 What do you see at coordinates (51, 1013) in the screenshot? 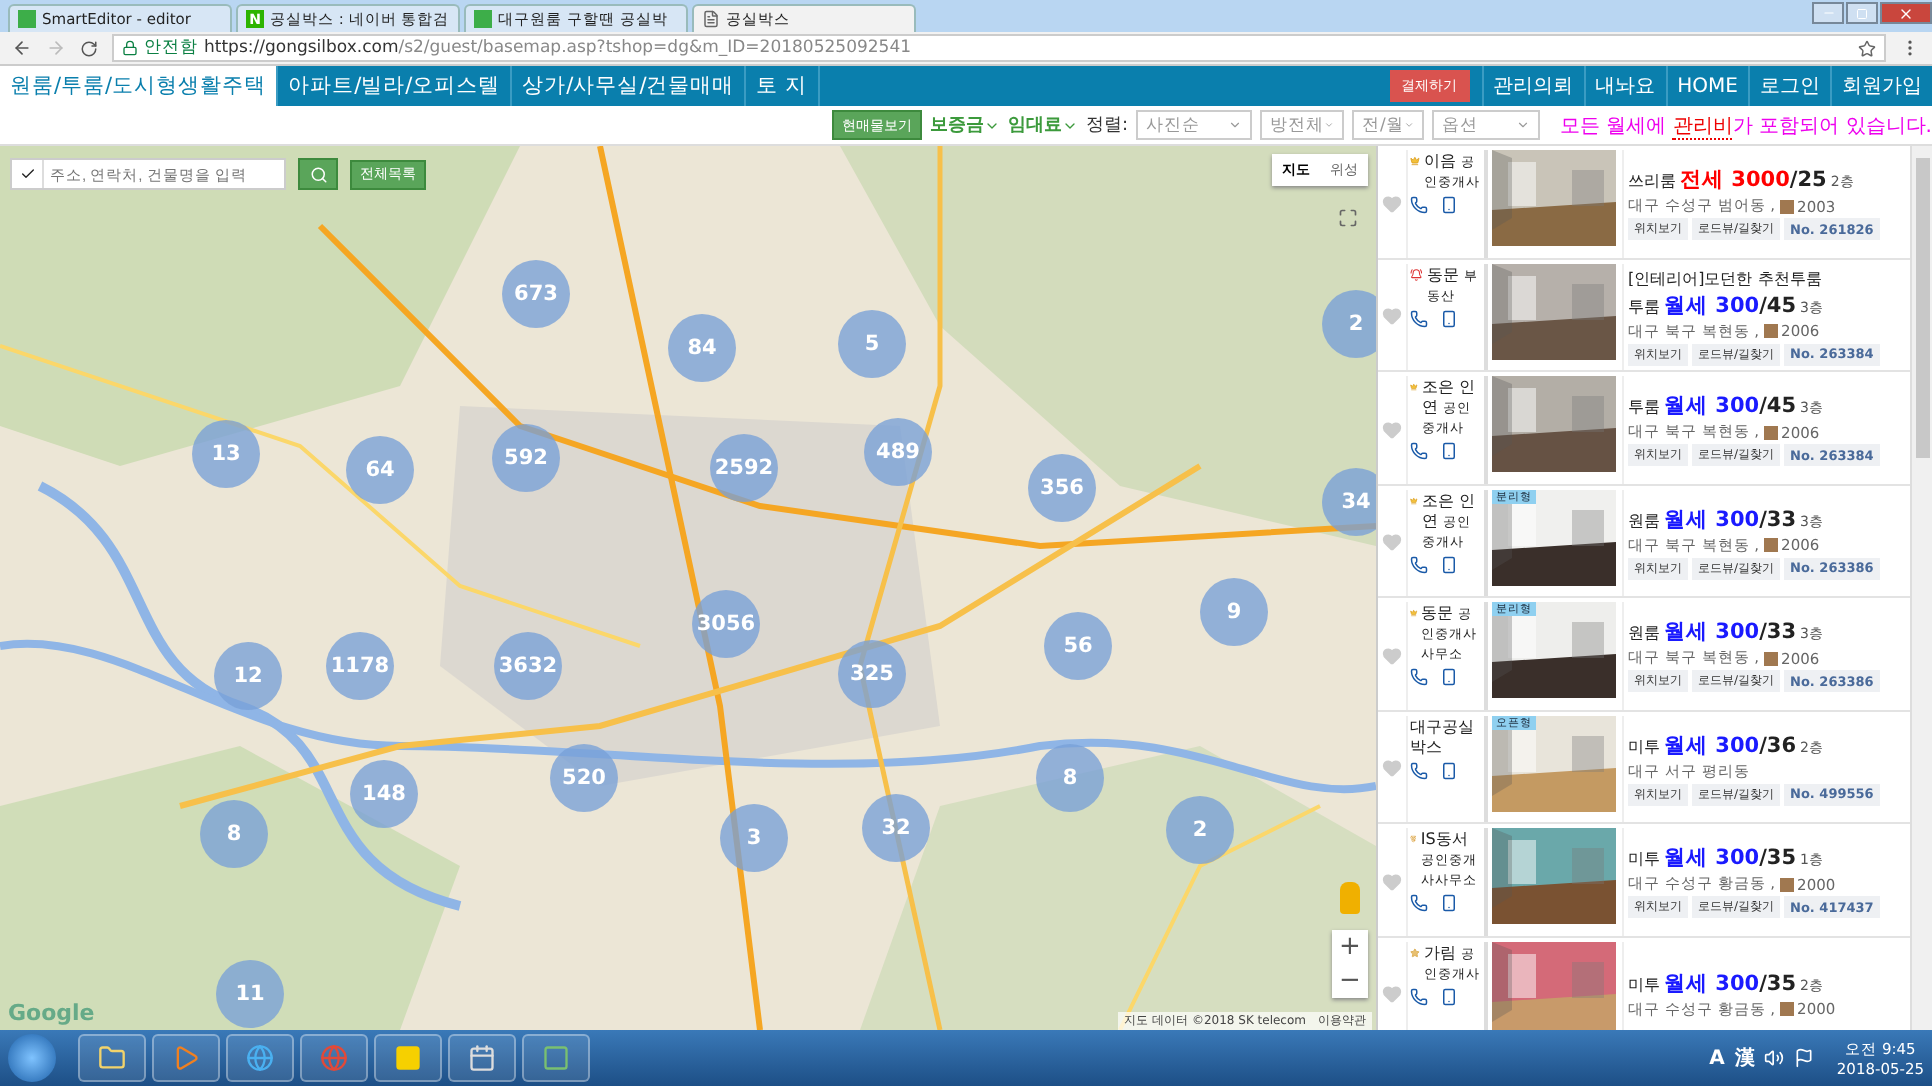
I see `map-logo: Google` at bounding box center [51, 1013].